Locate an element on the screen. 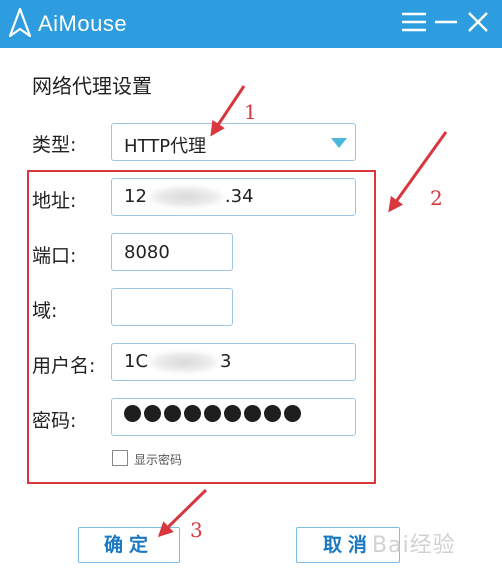  ok-button: 确定 is located at coordinates (129, 545).